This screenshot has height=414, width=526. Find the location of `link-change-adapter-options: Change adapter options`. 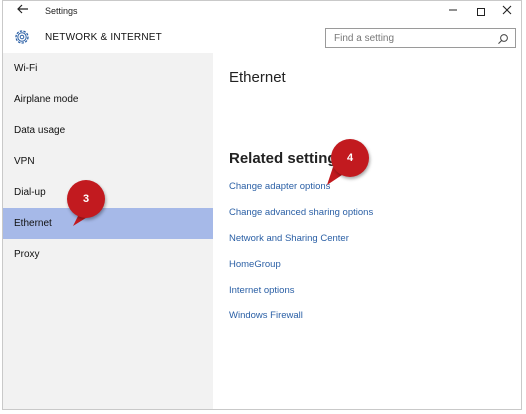

link-change-adapter-options: Change adapter options is located at coordinates (279, 186).